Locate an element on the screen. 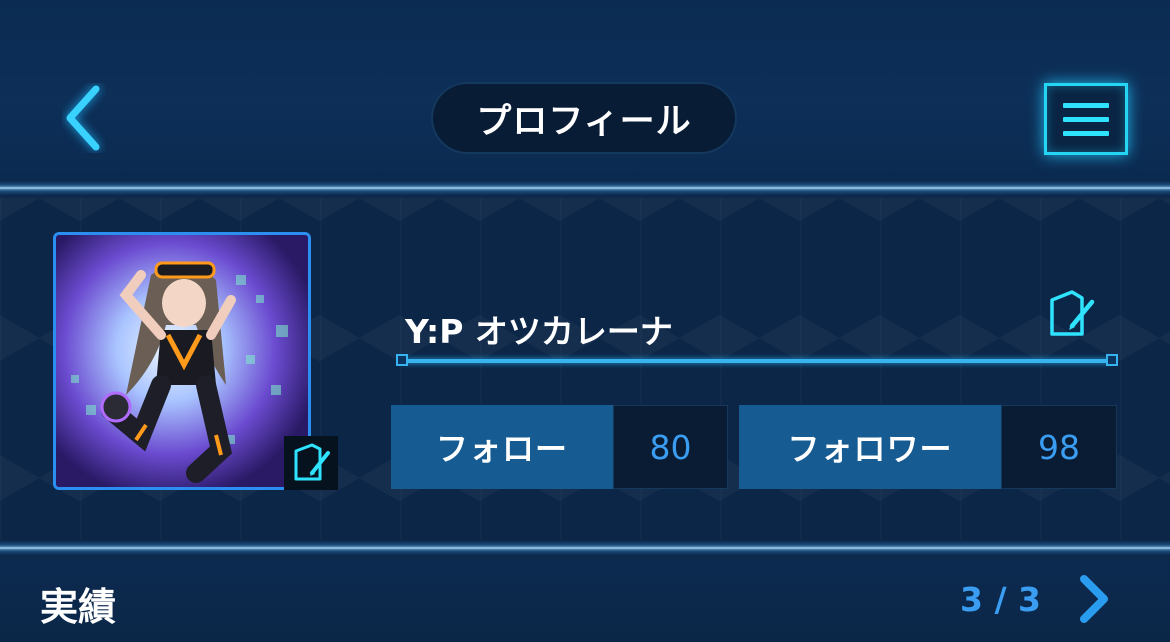 This screenshot has height=642, width=1170. chevron-right-icon is located at coordinates (1094, 599).